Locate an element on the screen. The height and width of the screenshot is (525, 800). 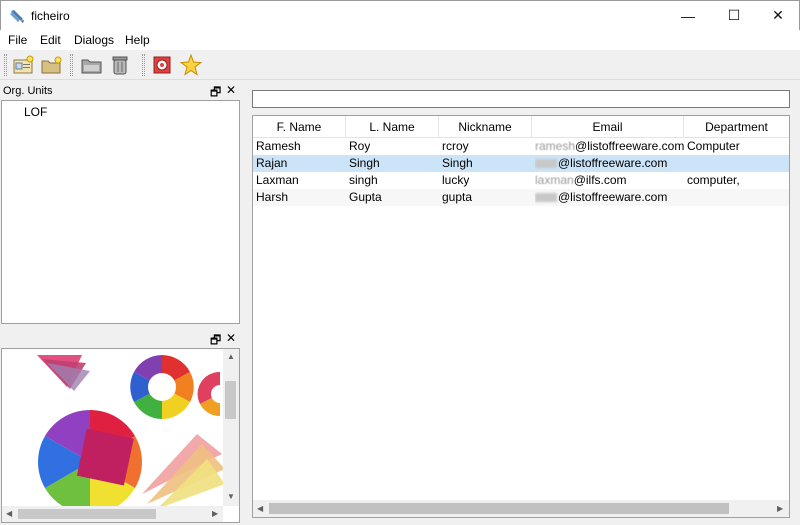
cell-fname: Rajan is located at coordinates (272, 163).